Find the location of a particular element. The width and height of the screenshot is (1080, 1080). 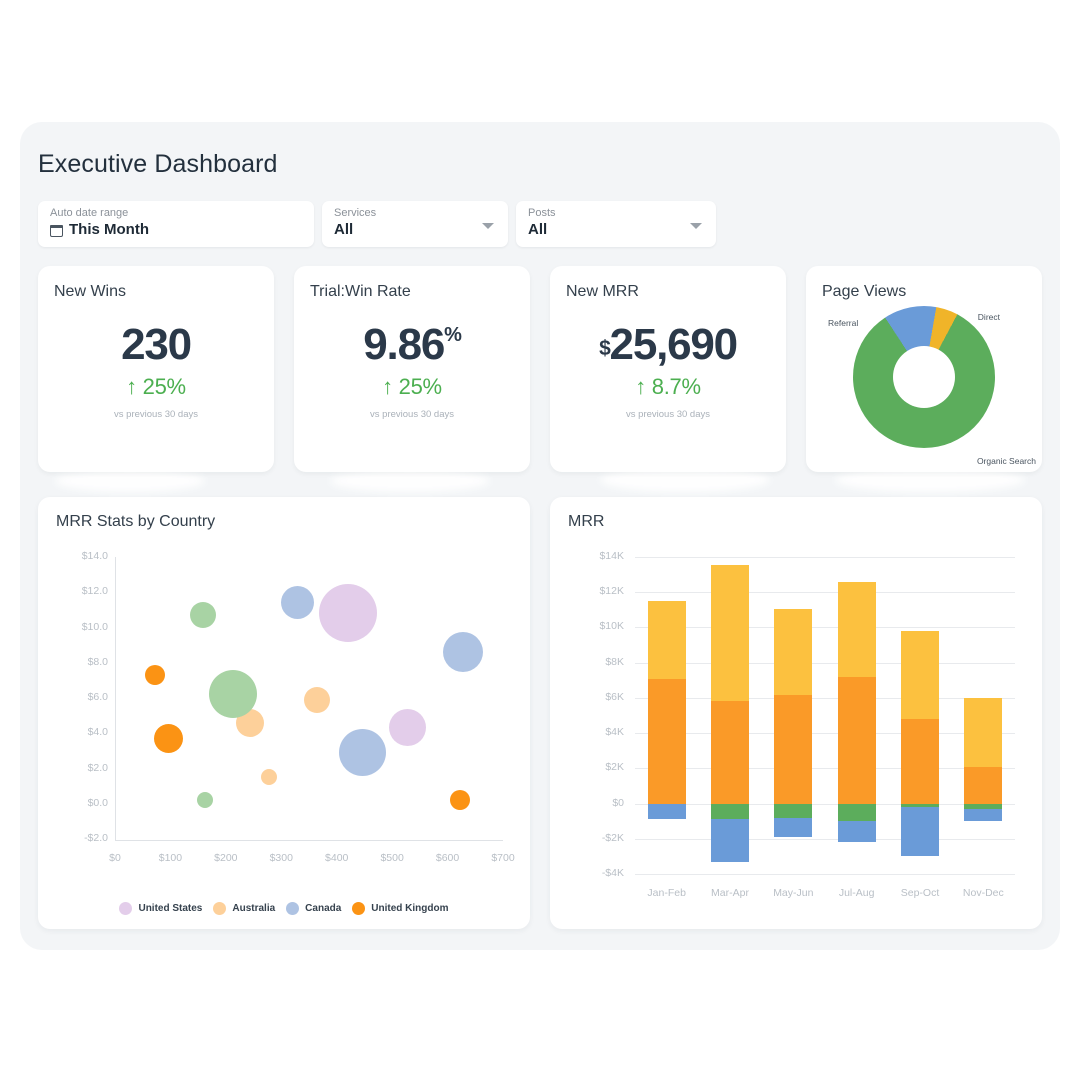

bubble-y-tick: $14.0 is located at coordinates (94, 556).